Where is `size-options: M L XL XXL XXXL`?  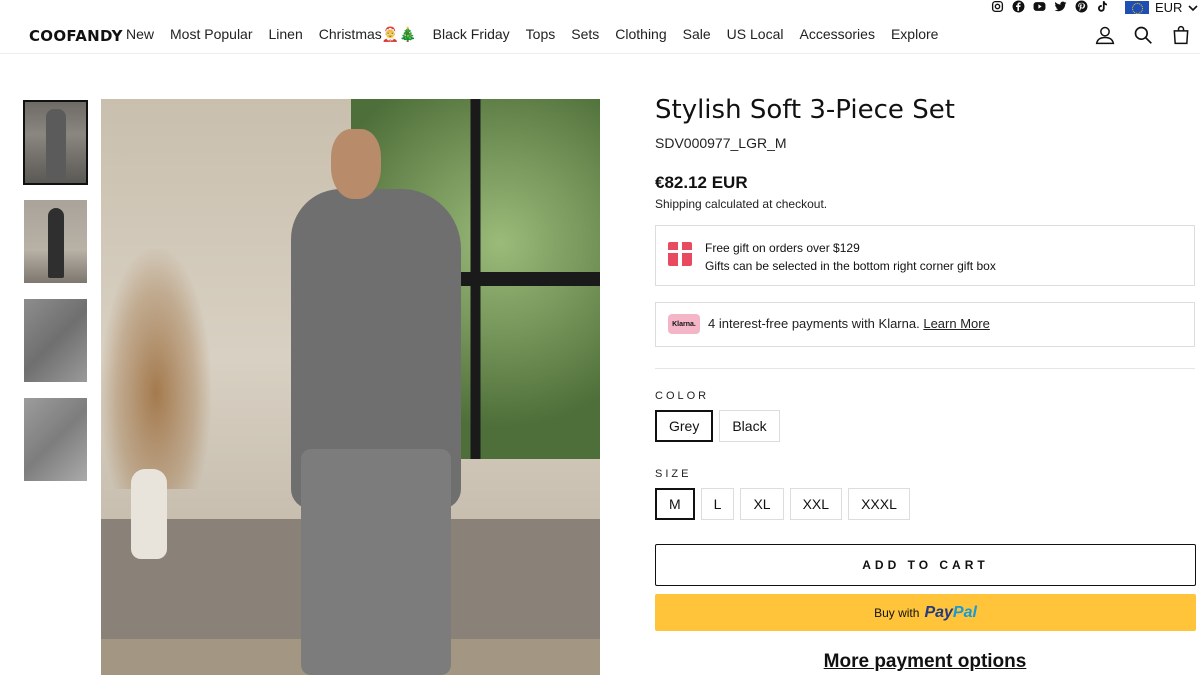
size-options: M L XL XXL XXXL is located at coordinates (925, 504).